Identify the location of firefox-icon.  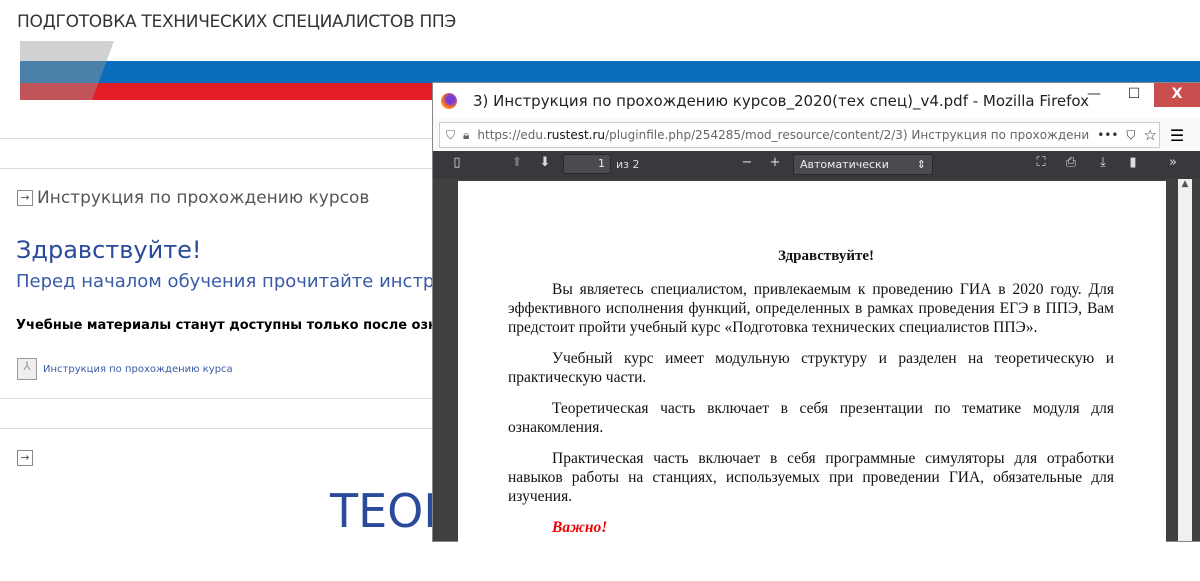
(449, 101).